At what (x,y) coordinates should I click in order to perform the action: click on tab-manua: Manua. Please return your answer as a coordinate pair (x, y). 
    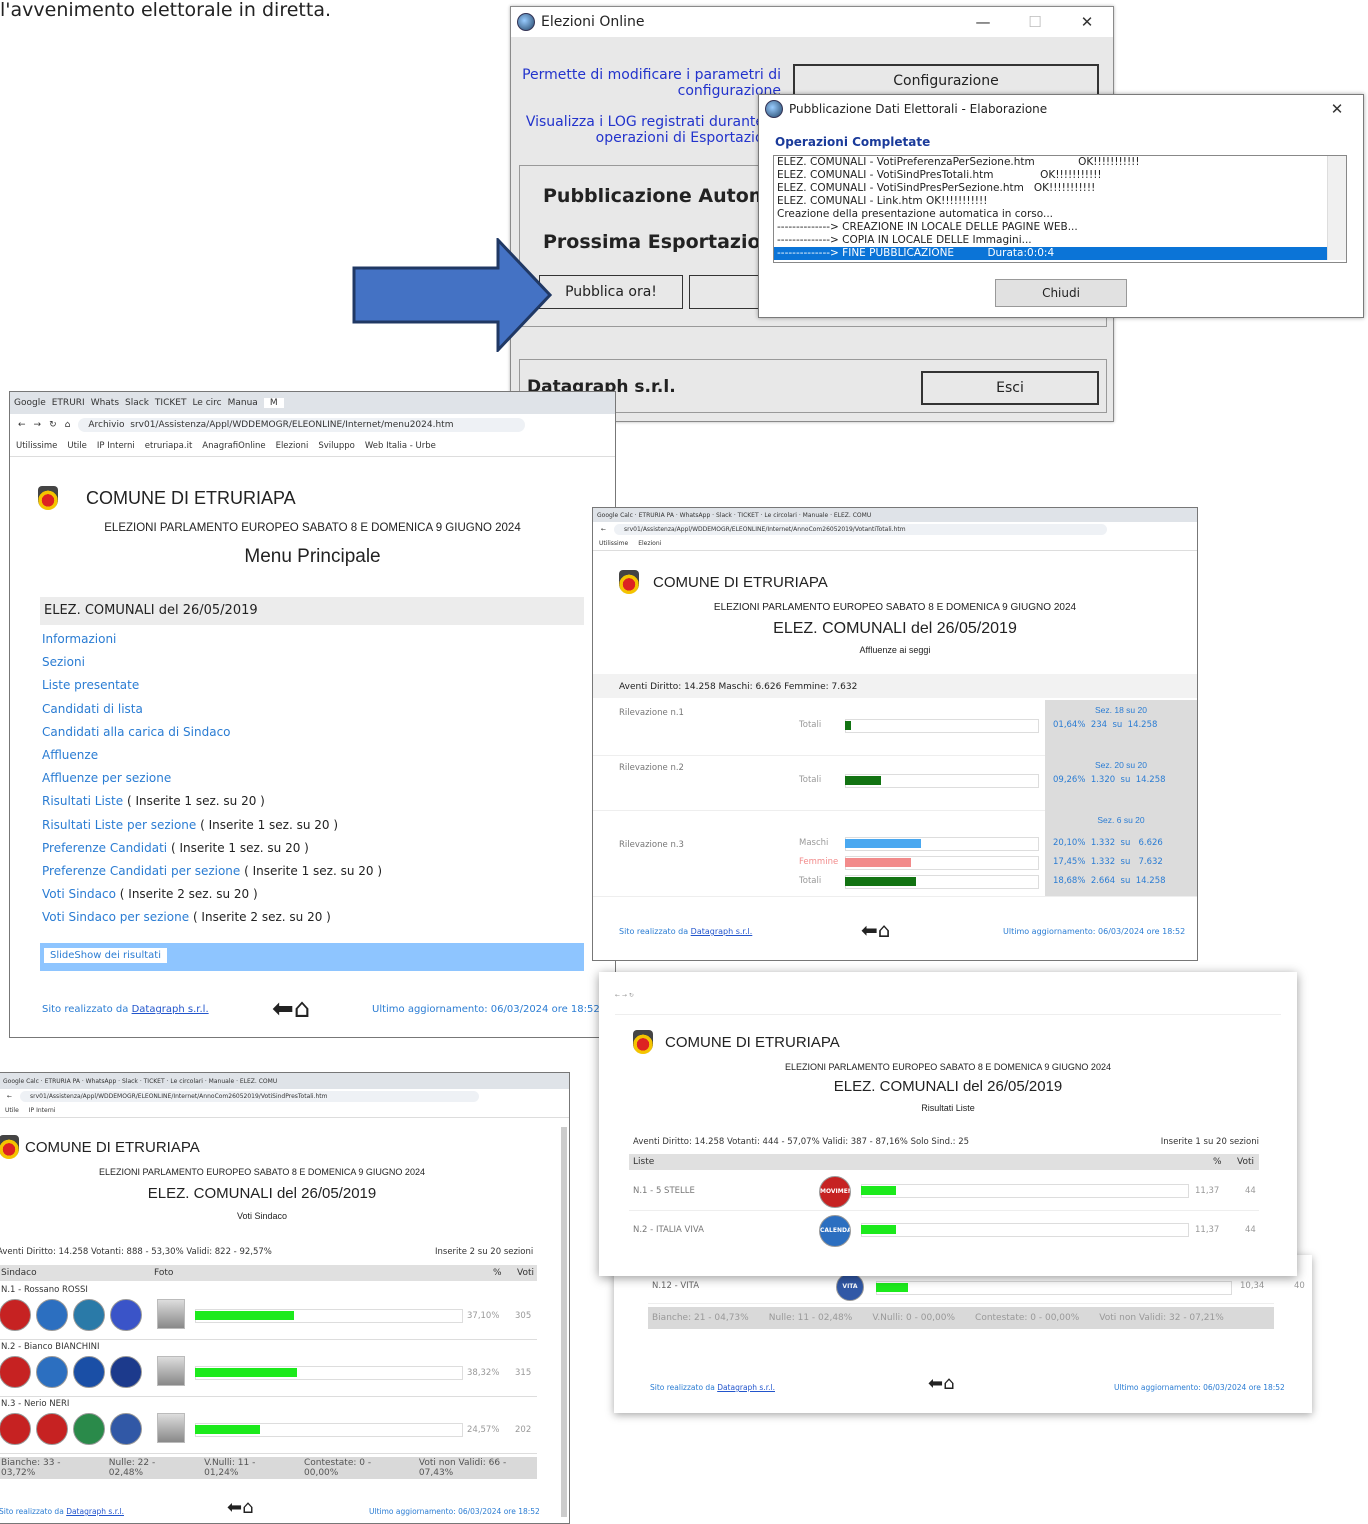
    Looking at the image, I should click on (243, 403).